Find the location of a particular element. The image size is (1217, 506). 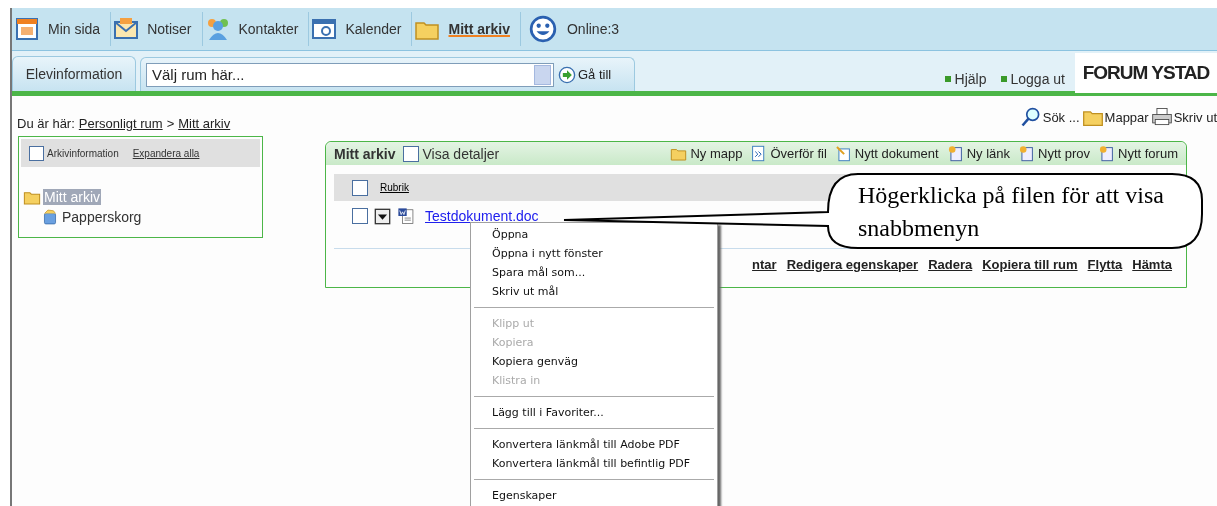

word-document-icon is located at coordinates (406, 216).